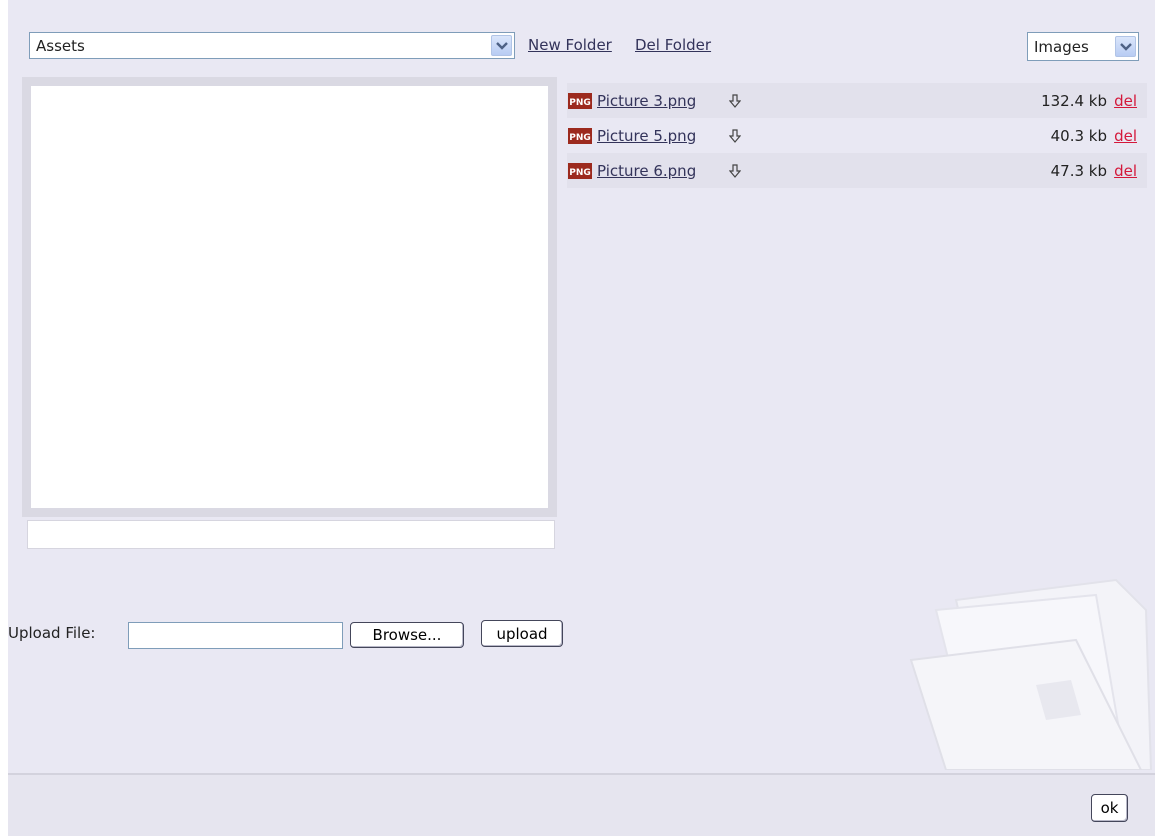 The image size is (1155, 836). What do you see at coordinates (52, 633) in the screenshot?
I see `upload-file-label: Upload File:` at bounding box center [52, 633].